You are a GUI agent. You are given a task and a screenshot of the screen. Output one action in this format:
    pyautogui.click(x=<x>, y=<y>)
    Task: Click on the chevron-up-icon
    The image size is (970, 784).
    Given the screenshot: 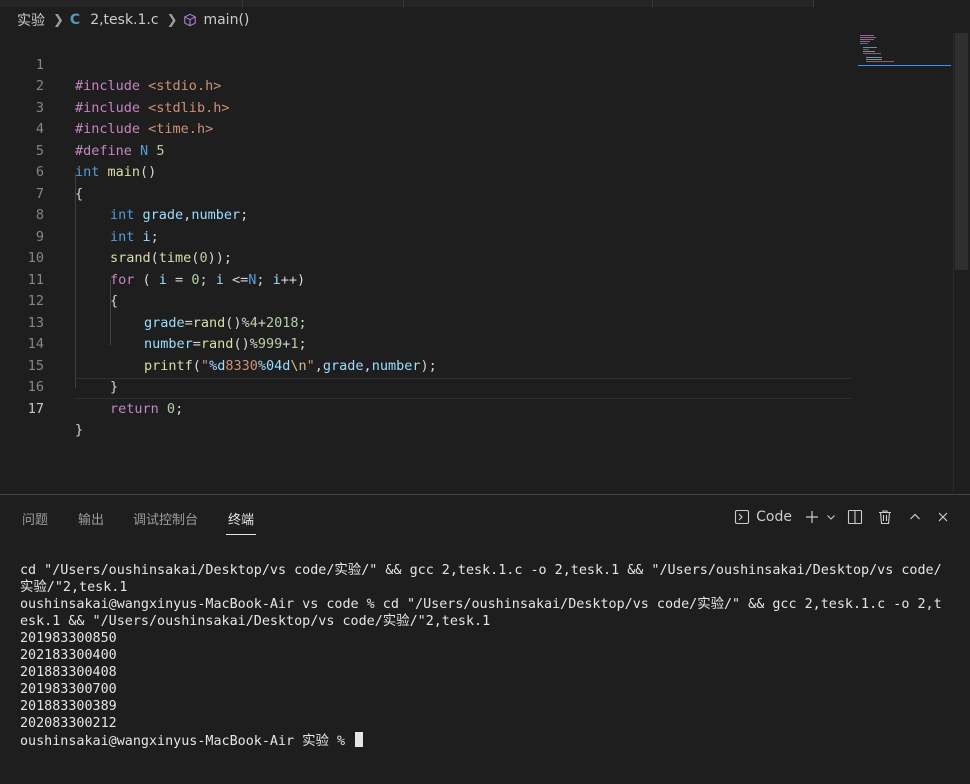 What is the action you would take?
    pyautogui.click(x=915, y=516)
    